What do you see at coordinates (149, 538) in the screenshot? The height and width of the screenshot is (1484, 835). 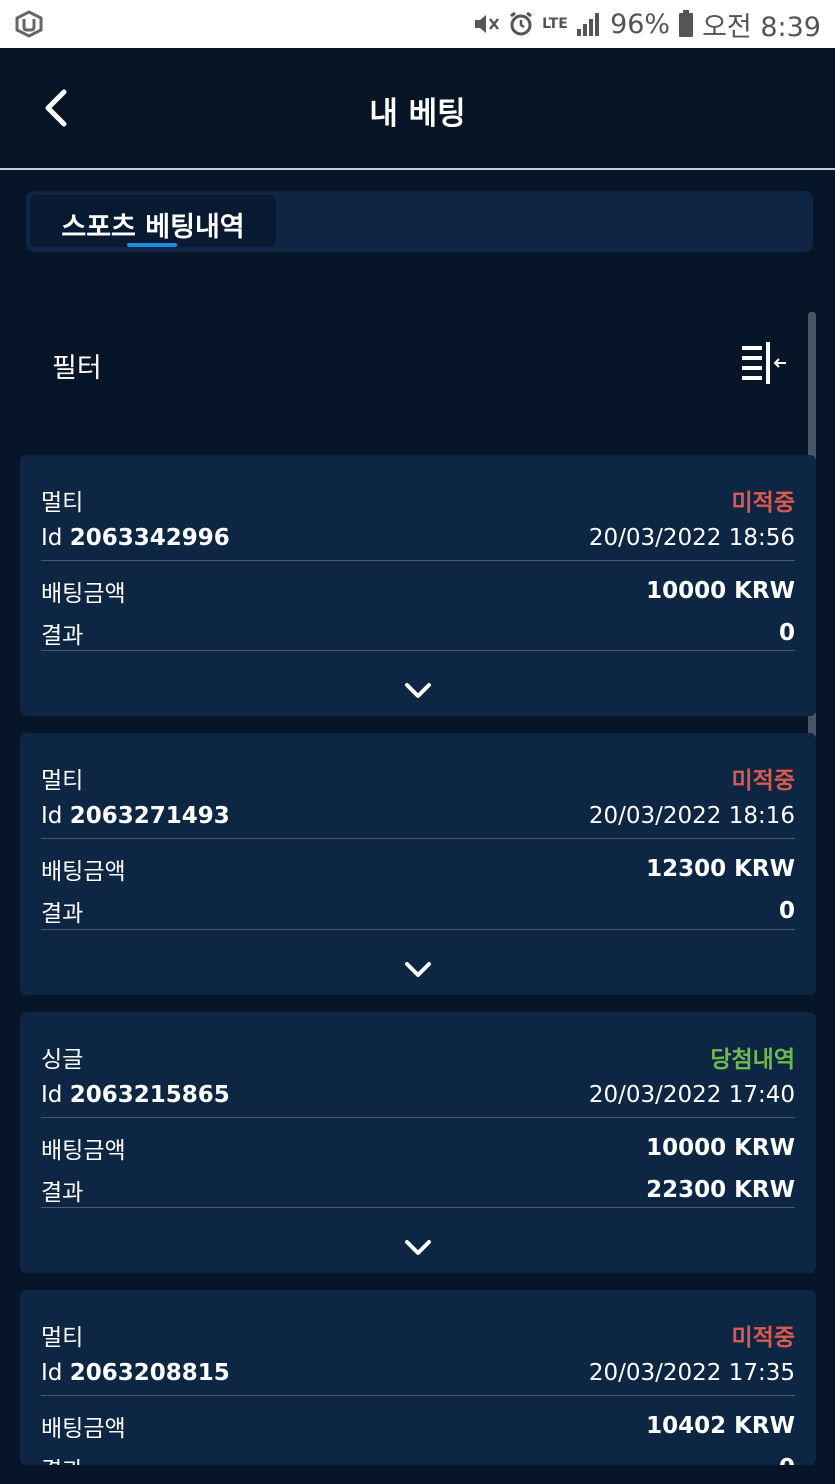 I see `bet-id-value: 2063342996` at bounding box center [149, 538].